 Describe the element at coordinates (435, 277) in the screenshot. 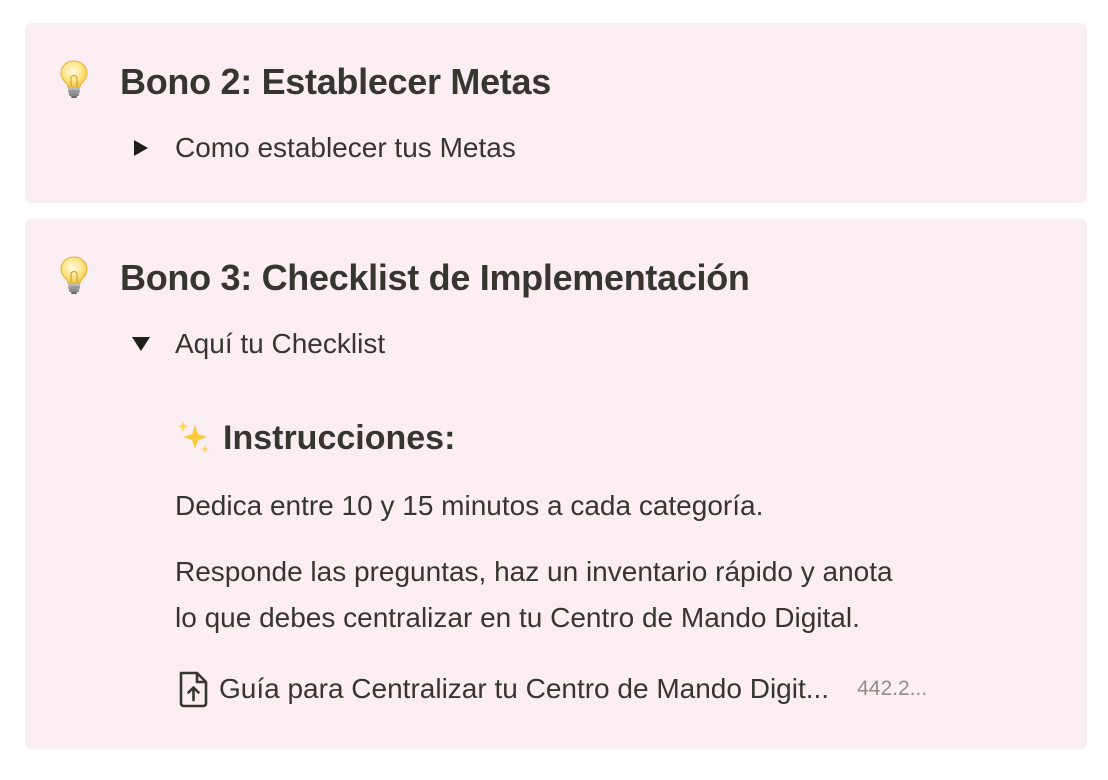

I see `callout-title: Bono 3: Checklist de Implementación` at that location.